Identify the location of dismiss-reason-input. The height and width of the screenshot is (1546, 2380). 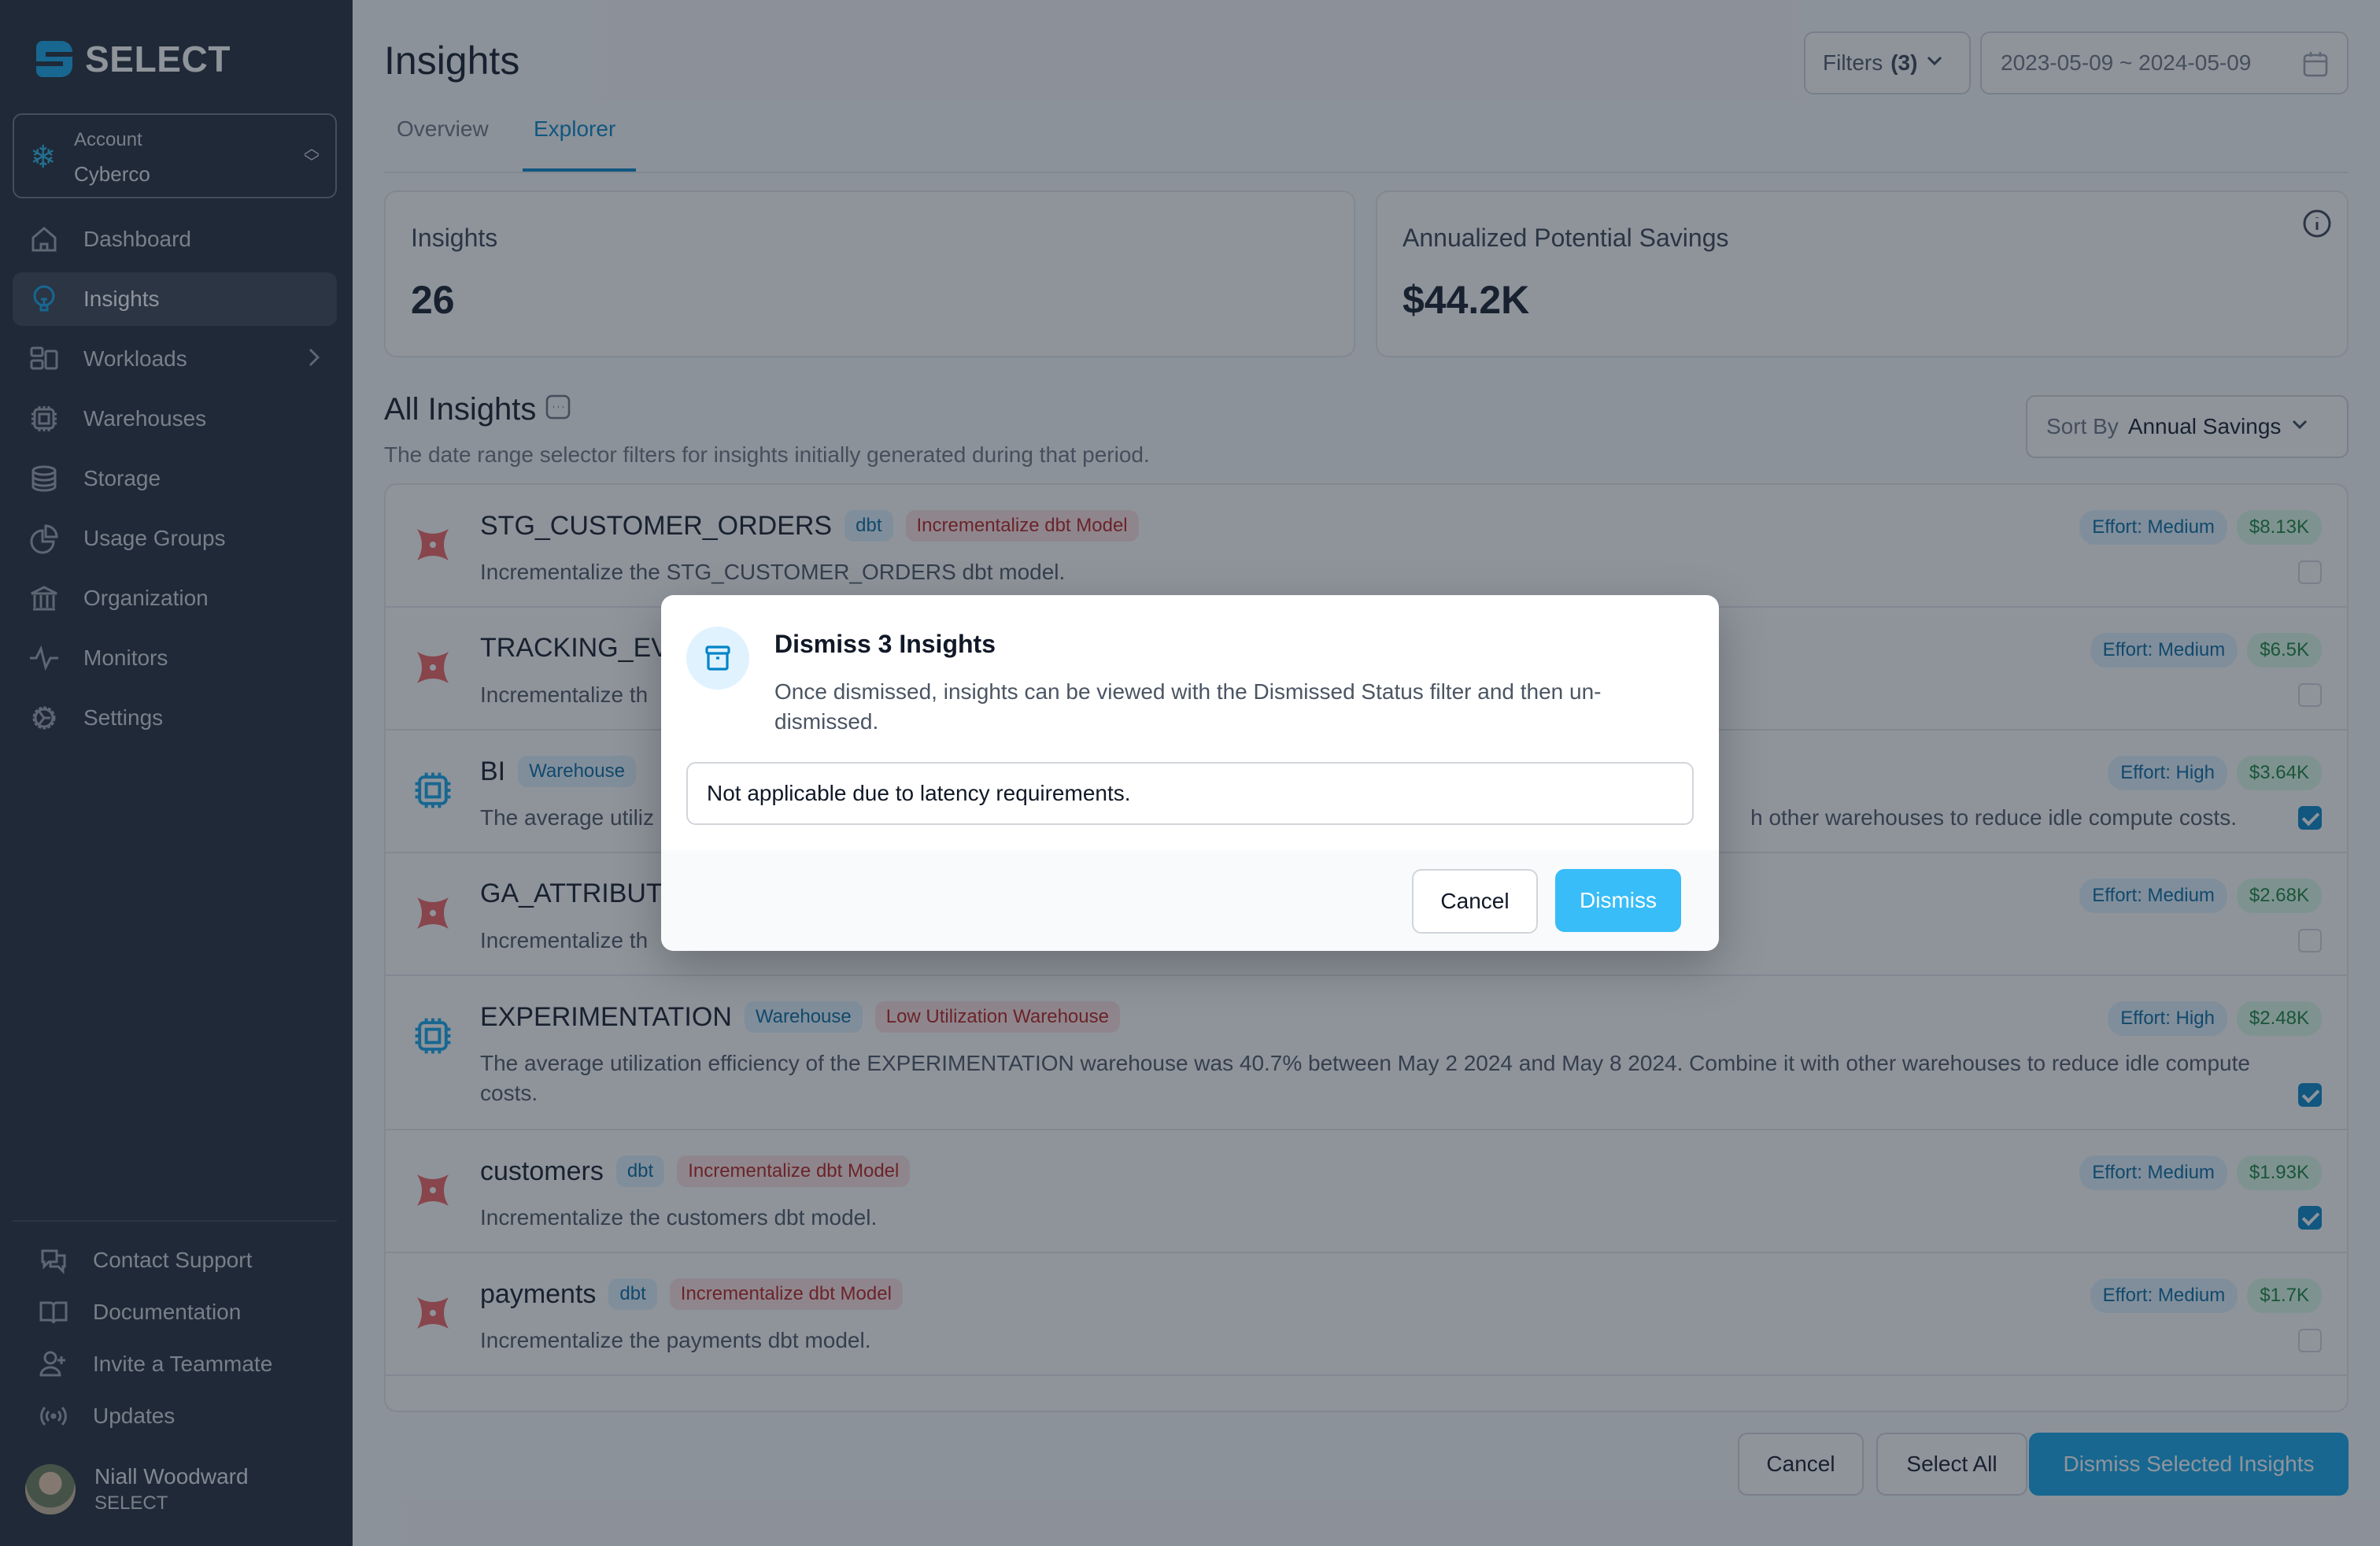
(1190, 793).